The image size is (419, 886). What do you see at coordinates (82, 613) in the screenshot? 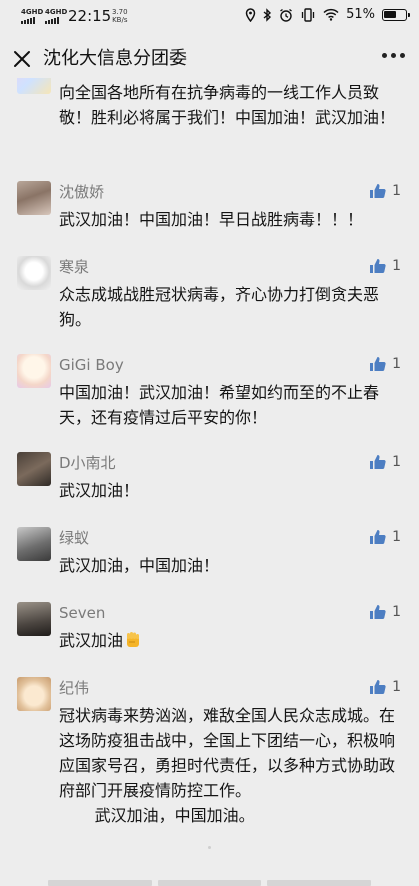
I see `commenter-name: Seven` at bounding box center [82, 613].